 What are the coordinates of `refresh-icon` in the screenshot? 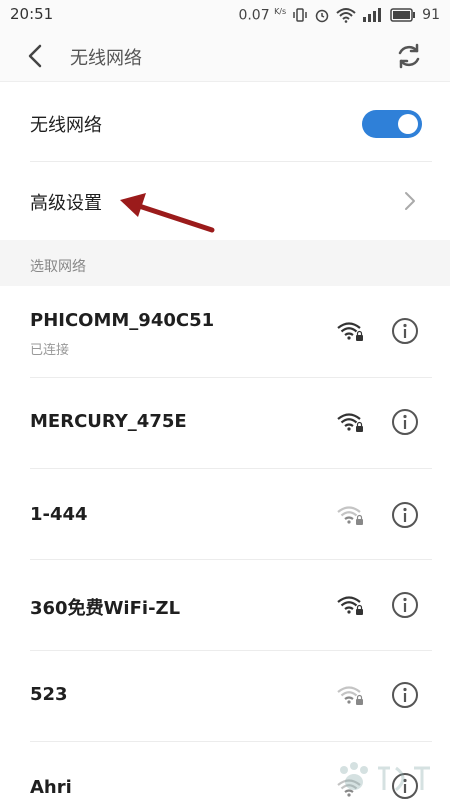 It's located at (409, 56).